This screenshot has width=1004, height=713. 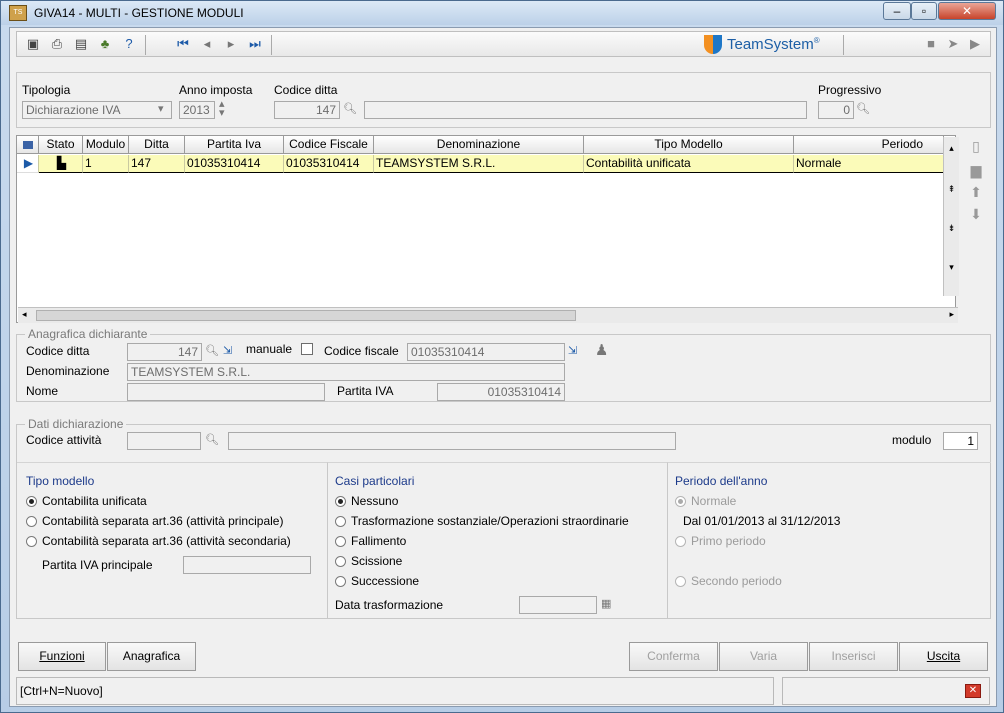 I want to click on dropdown-arrow-icon: ▾, so click(x=161, y=108).